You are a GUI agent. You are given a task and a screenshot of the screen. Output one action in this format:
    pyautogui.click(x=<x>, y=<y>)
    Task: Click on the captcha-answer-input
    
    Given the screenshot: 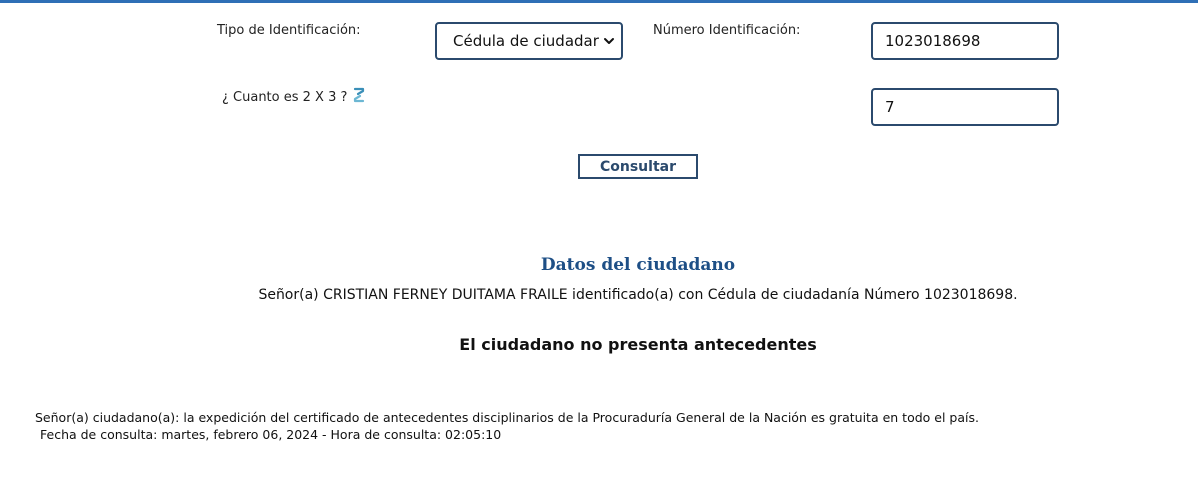 What is the action you would take?
    pyautogui.click(x=965, y=107)
    